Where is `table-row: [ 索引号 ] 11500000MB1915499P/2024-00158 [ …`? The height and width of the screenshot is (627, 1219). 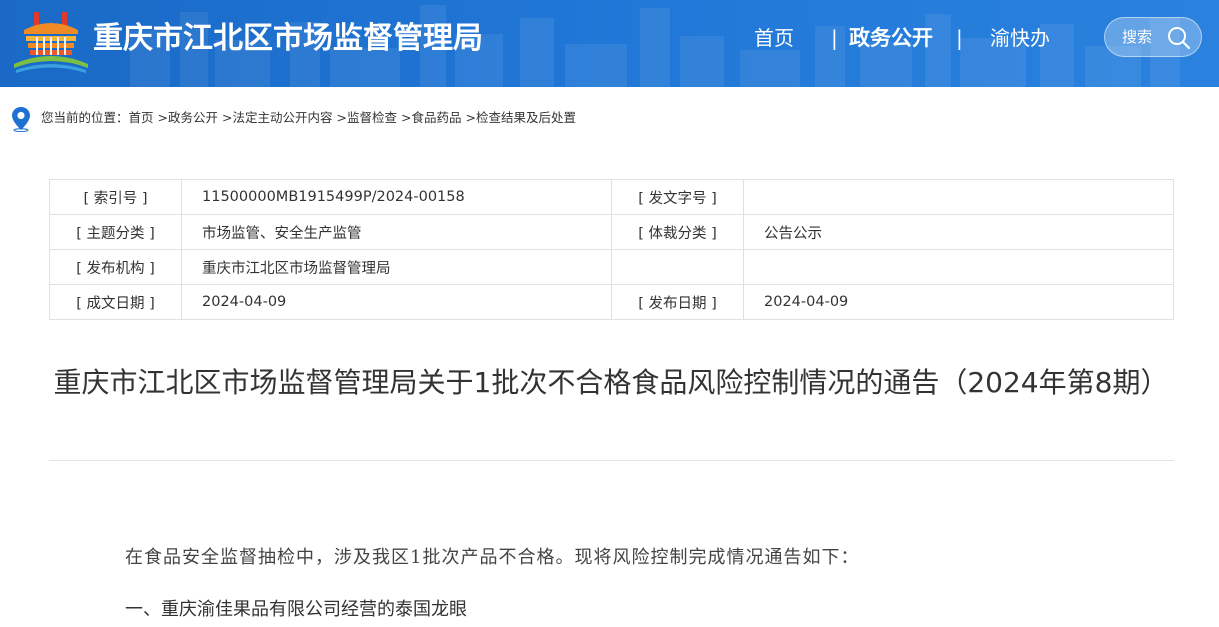
table-row: [ 索引号 ] 11500000MB1915499P/2024-00158 [ … is located at coordinates (611, 197).